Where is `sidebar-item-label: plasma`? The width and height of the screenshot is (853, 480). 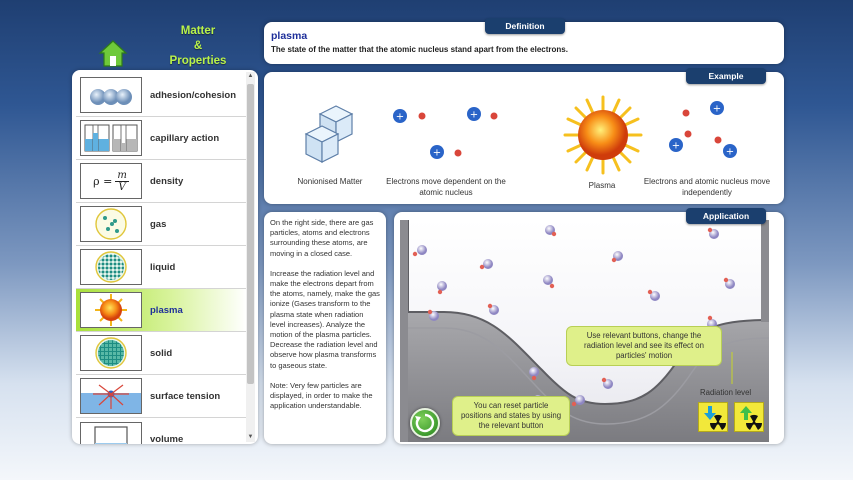
sidebar-item-label: plasma is located at coordinates (166, 310).